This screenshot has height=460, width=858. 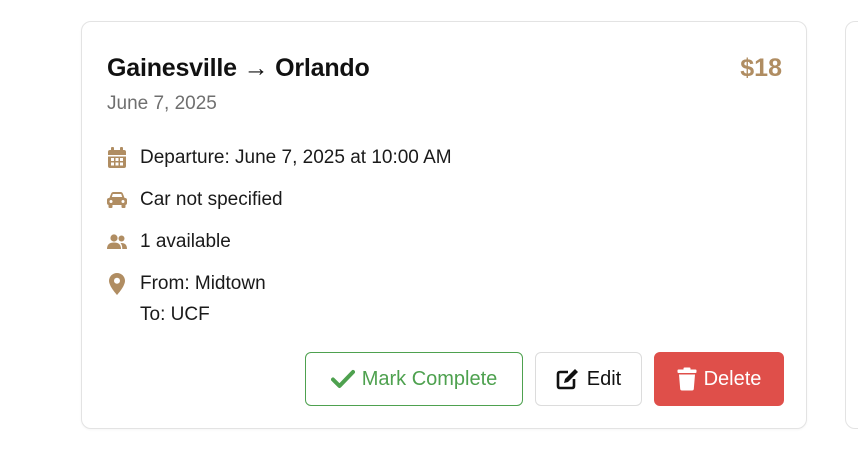 I want to click on car-icon, so click(x=117, y=200).